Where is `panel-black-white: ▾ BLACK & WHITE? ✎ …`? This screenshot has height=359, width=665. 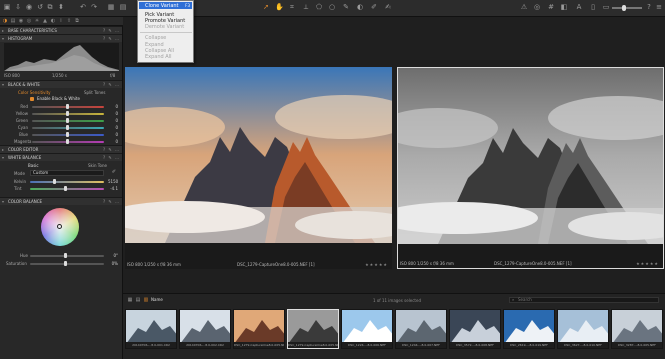 panel-black-white: ▾ BLACK & WHITE? ✎ … is located at coordinates (61, 84).